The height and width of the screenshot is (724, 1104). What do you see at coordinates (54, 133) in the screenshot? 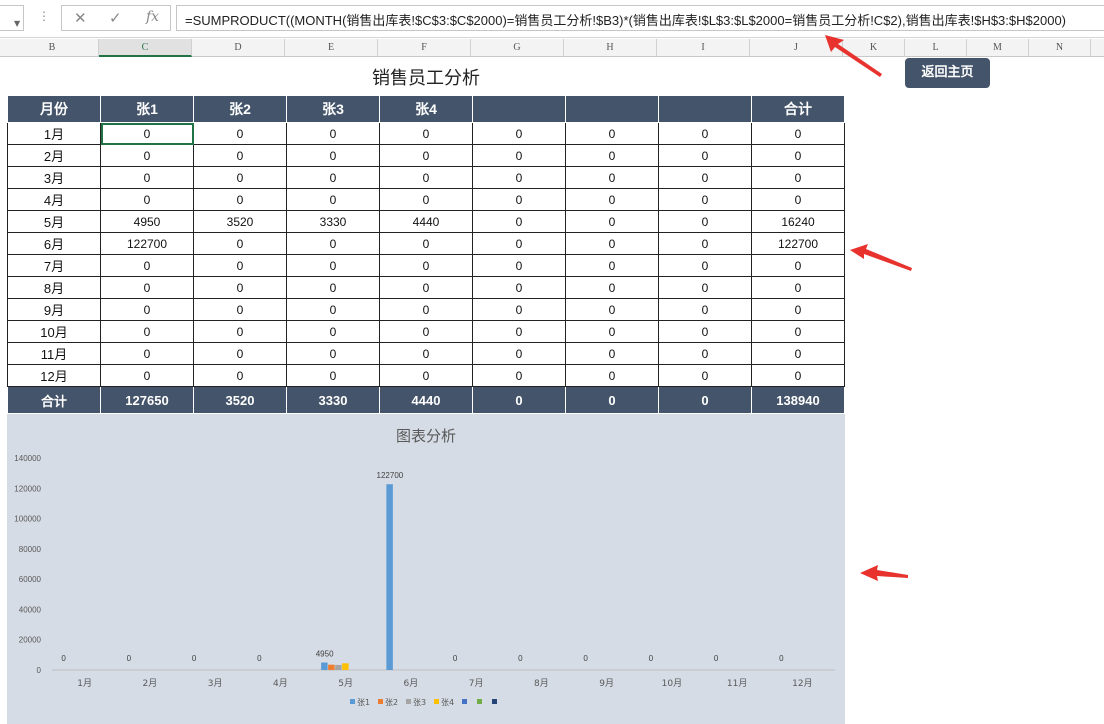
I see `month-cell: 1月` at bounding box center [54, 133].